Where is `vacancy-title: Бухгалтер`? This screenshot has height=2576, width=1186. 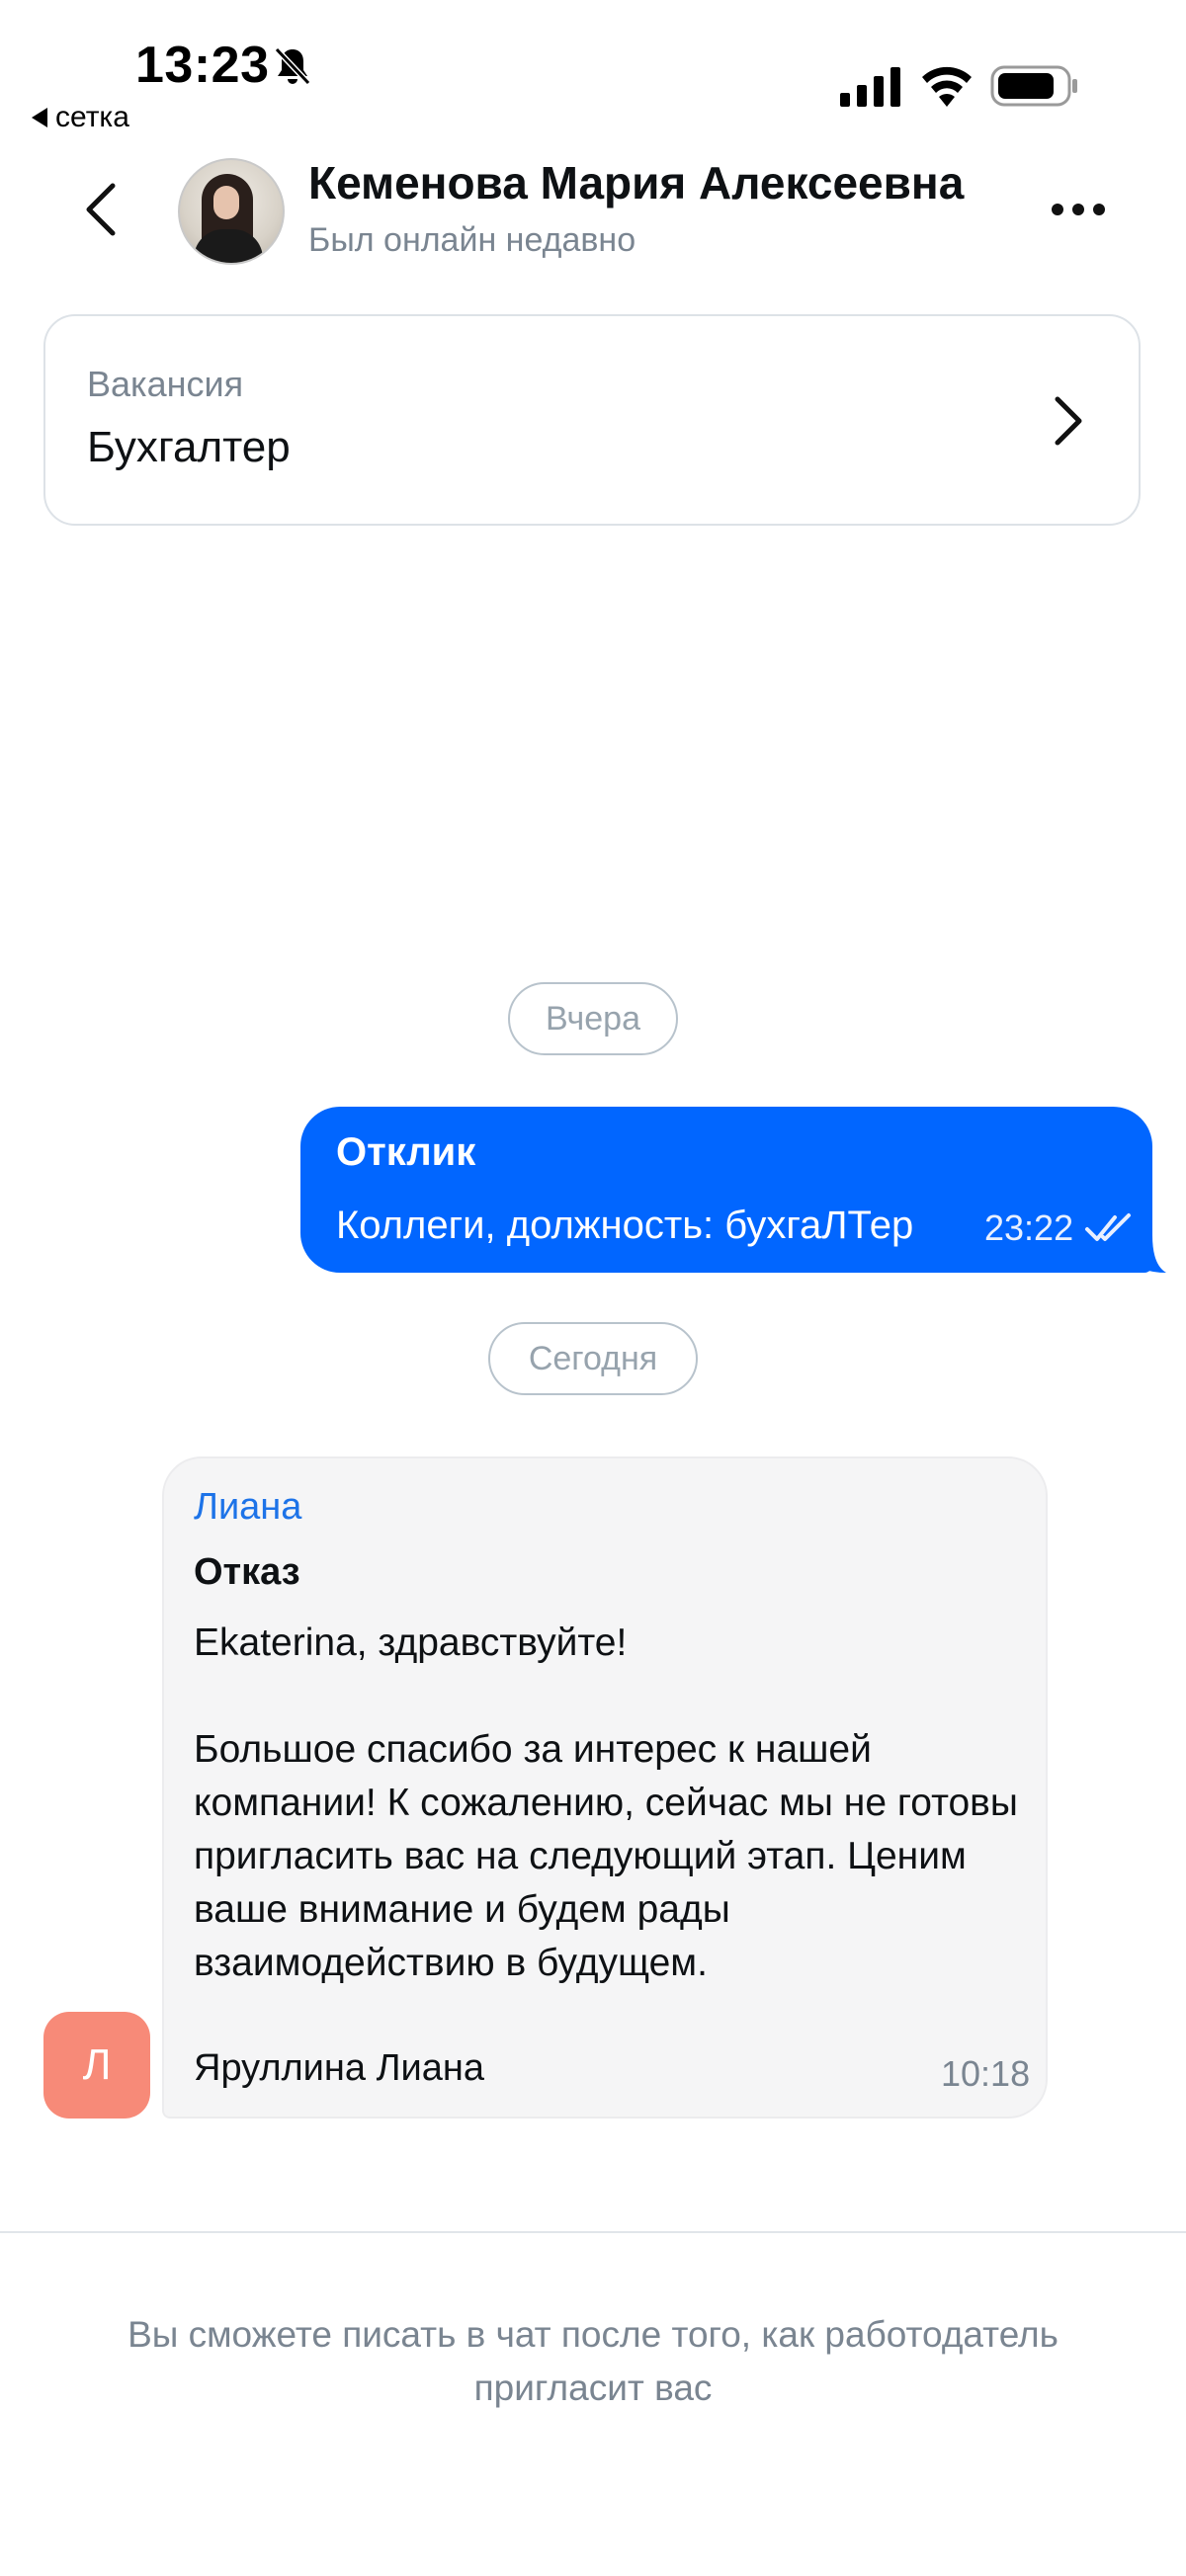 vacancy-title: Бухгалтер is located at coordinates (189, 447).